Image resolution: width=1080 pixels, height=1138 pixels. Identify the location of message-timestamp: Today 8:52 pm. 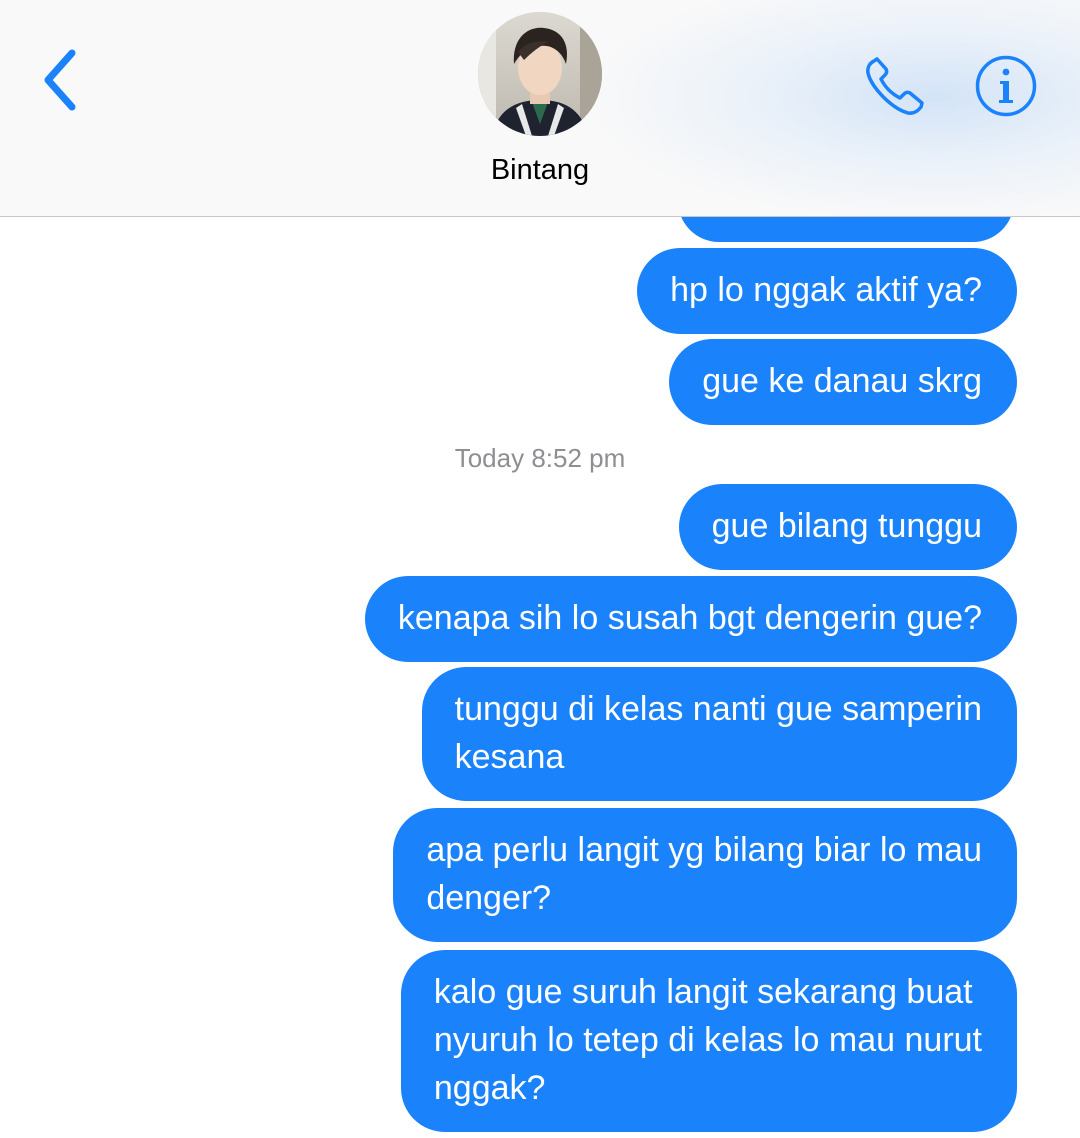
(540, 458).